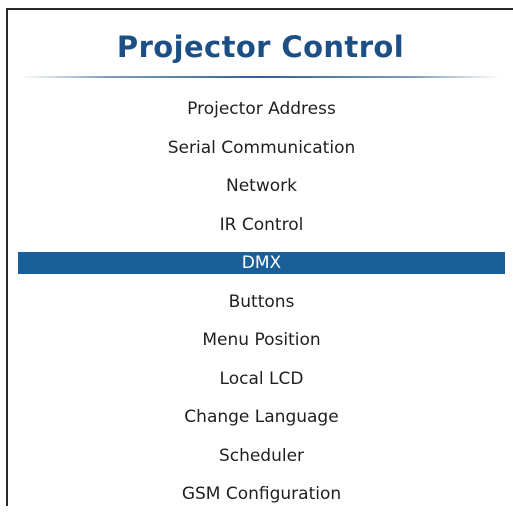 The height and width of the screenshot is (514, 513). Describe the element at coordinates (261, 186) in the screenshot. I see `menu-item-network: Network` at that location.